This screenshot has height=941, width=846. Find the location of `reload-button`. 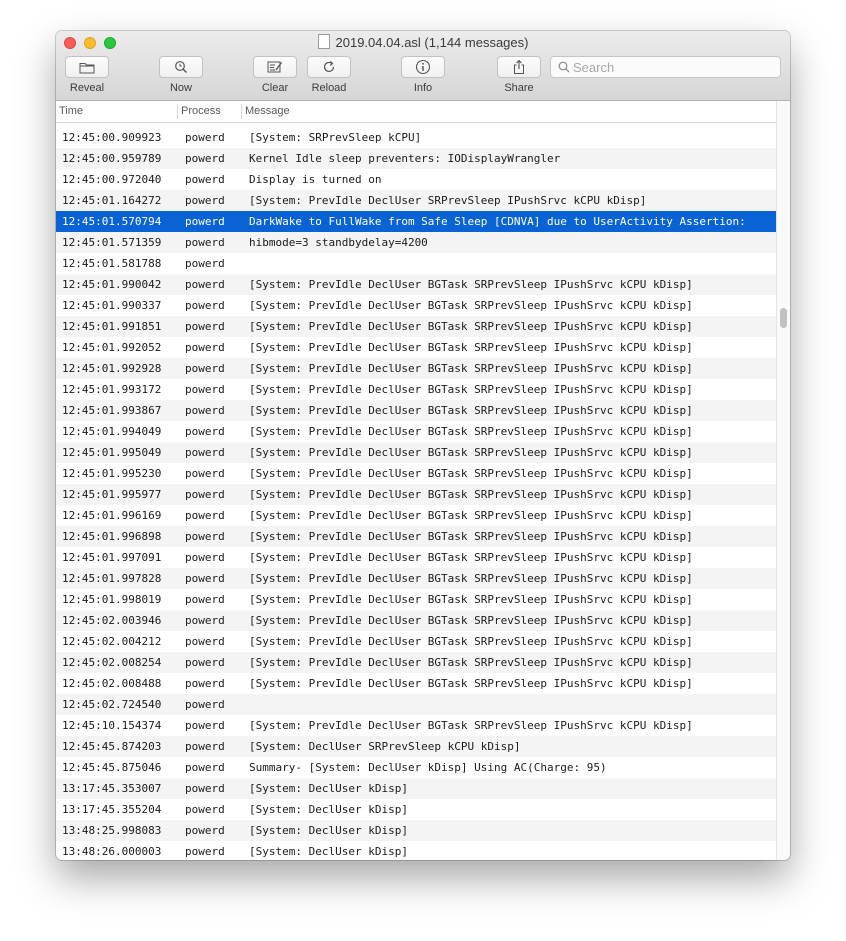

reload-button is located at coordinates (329, 67).